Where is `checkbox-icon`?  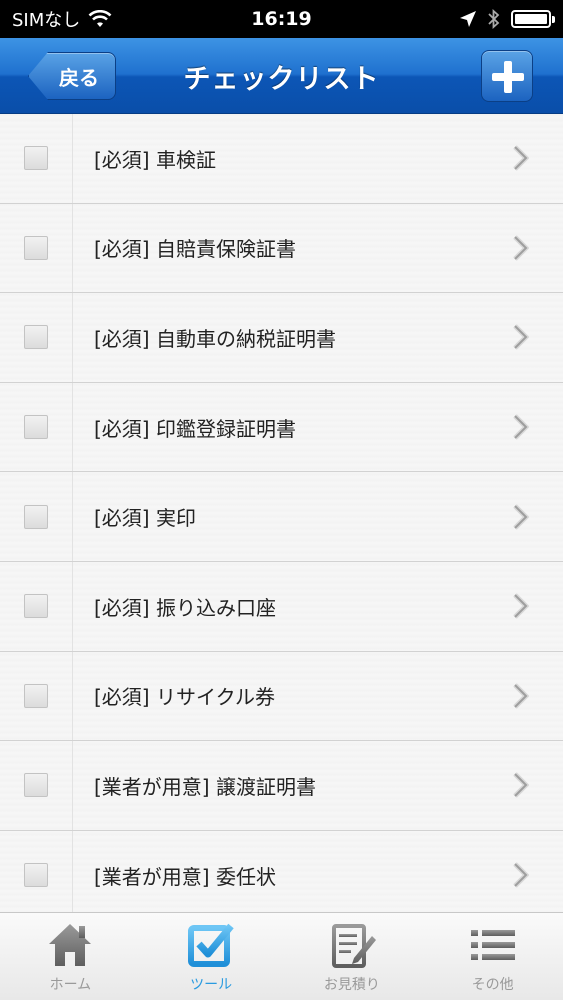 checkbox-icon is located at coordinates (211, 945).